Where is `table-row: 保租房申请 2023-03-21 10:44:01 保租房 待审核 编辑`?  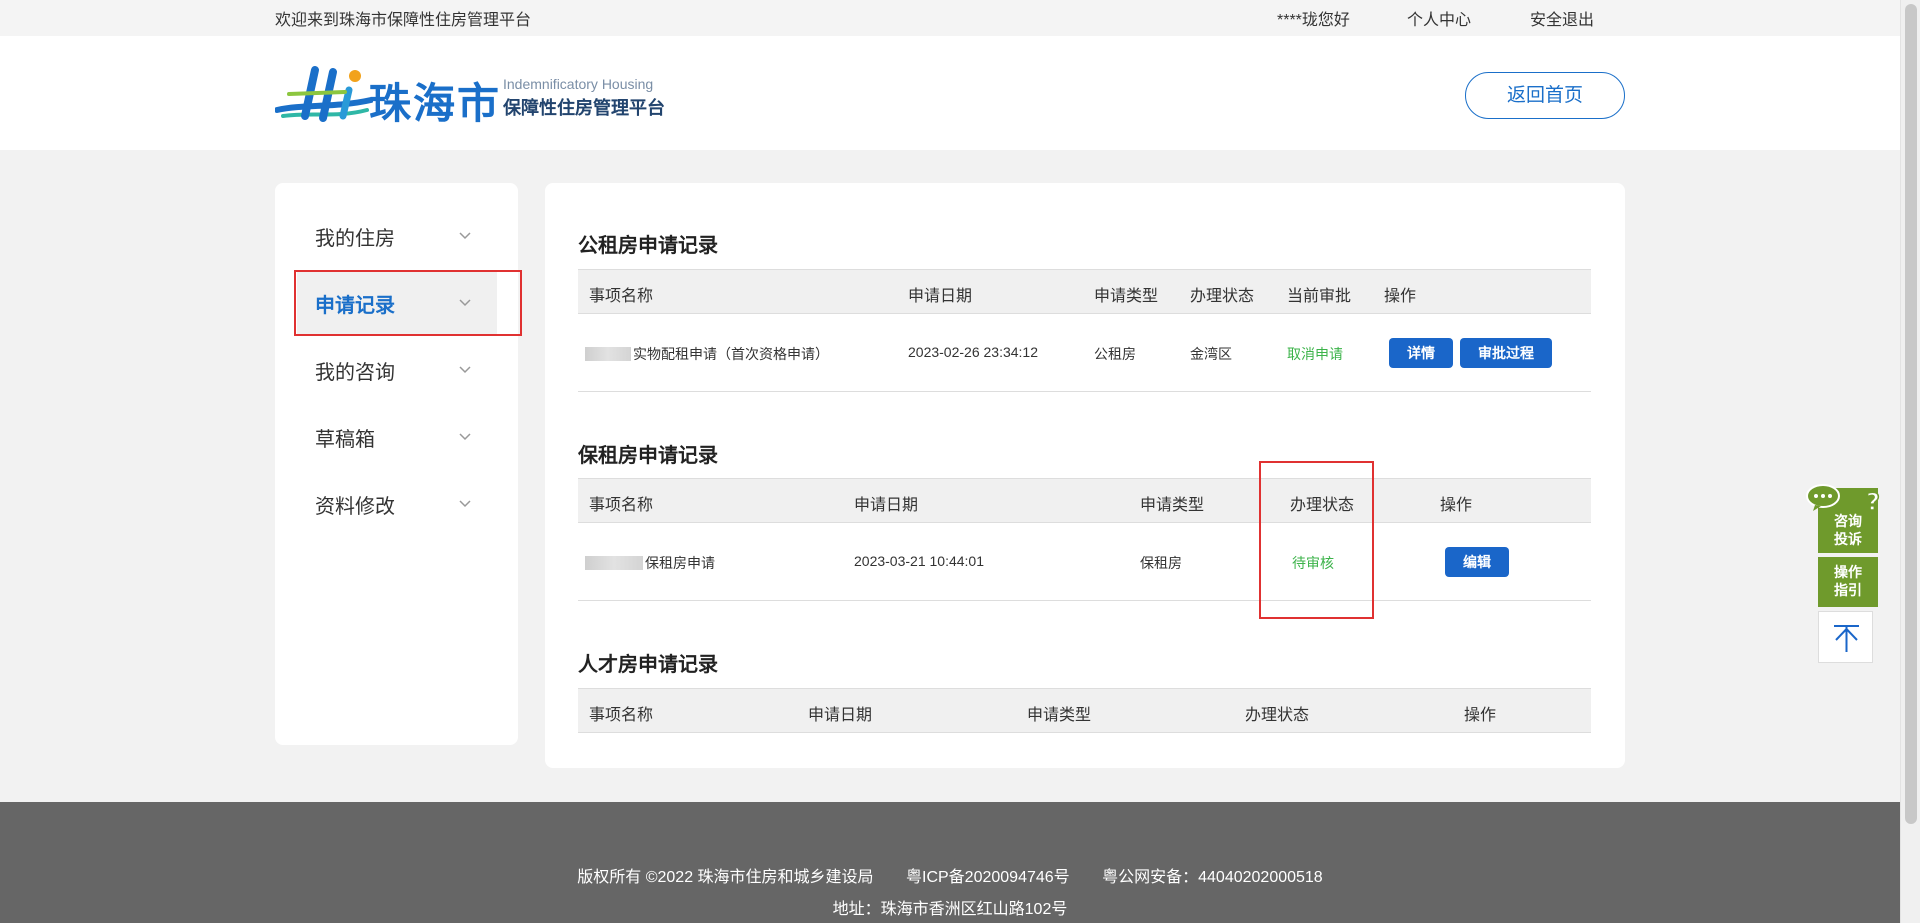 table-row: 保租房申请 2023-03-21 10:44:01 保租房 待审核 编辑 is located at coordinates (1084, 562).